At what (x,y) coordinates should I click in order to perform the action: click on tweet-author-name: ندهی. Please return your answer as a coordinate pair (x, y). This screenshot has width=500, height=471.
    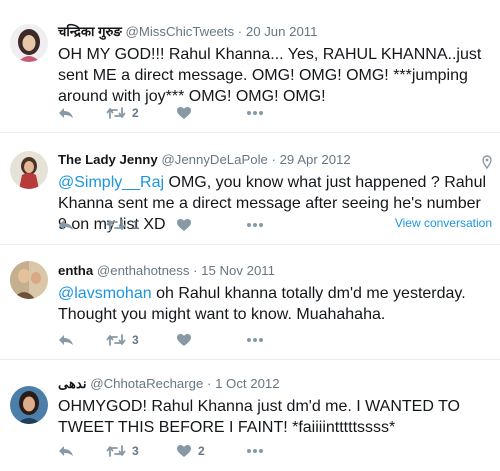
    Looking at the image, I should click on (72, 383).